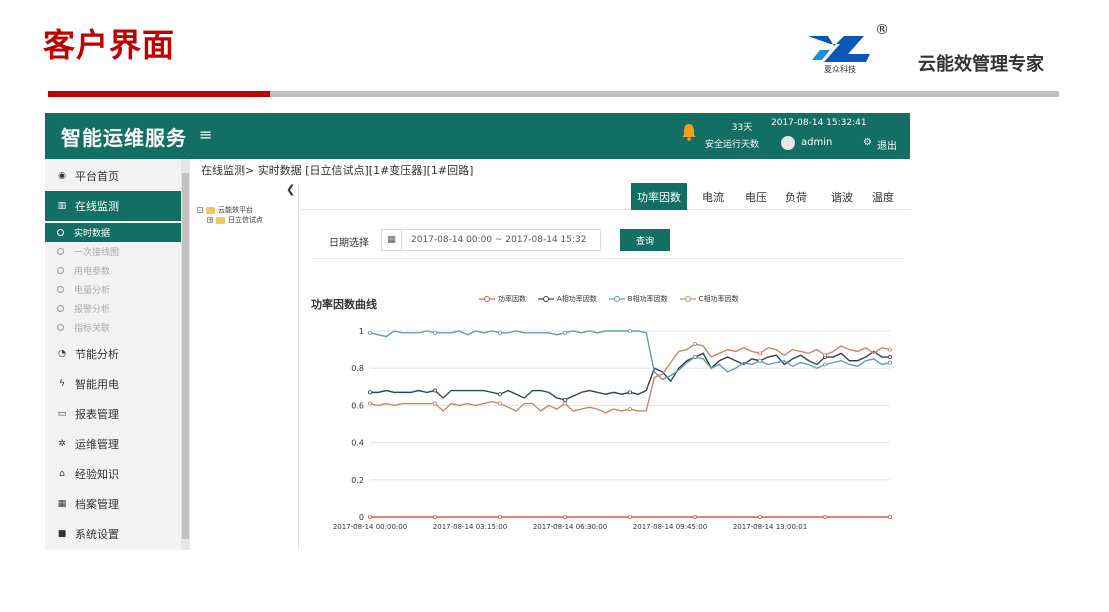  What do you see at coordinates (756, 196) in the screenshot?
I see `tab-voltage: 电压` at bounding box center [756, 196].